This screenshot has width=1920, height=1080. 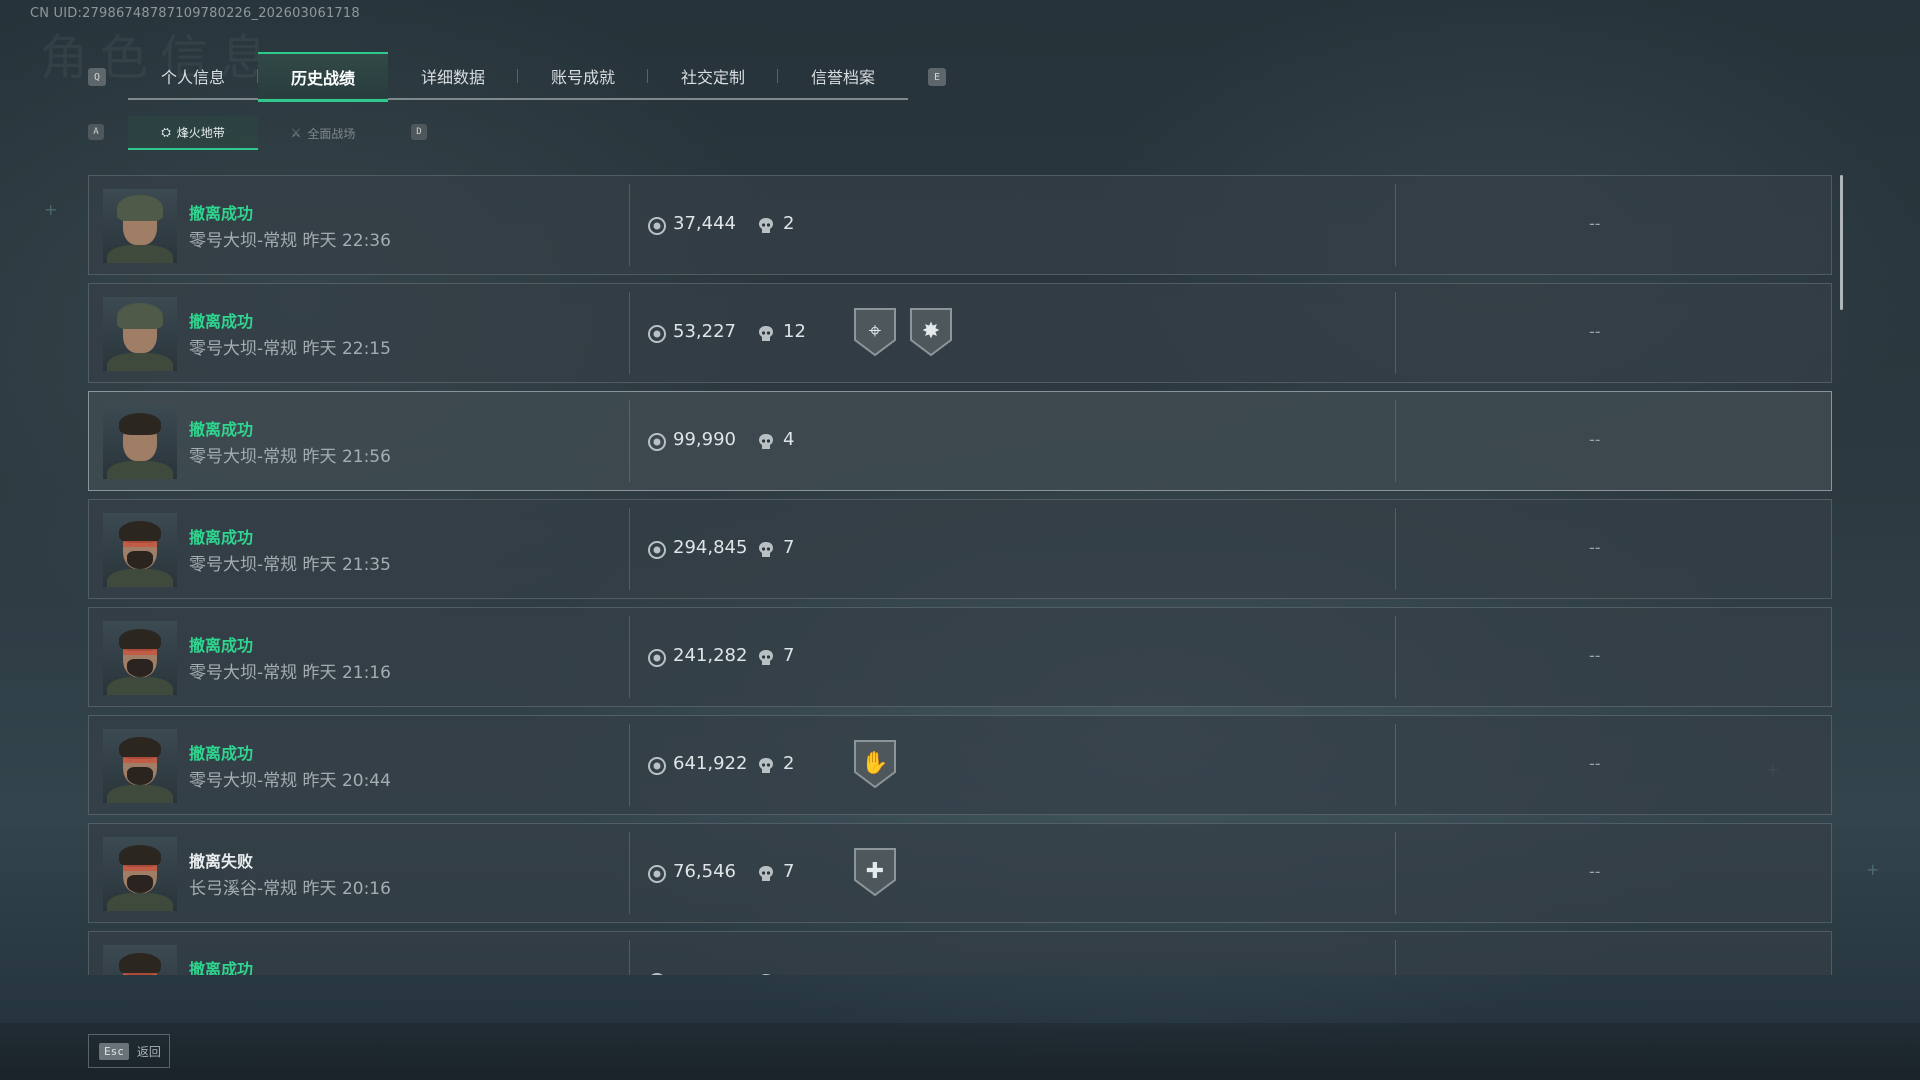 What do you see at coordinates (710, 655) in the screenshot?
I see `extracted-value: 241,282` at bounding box center [710, 655].